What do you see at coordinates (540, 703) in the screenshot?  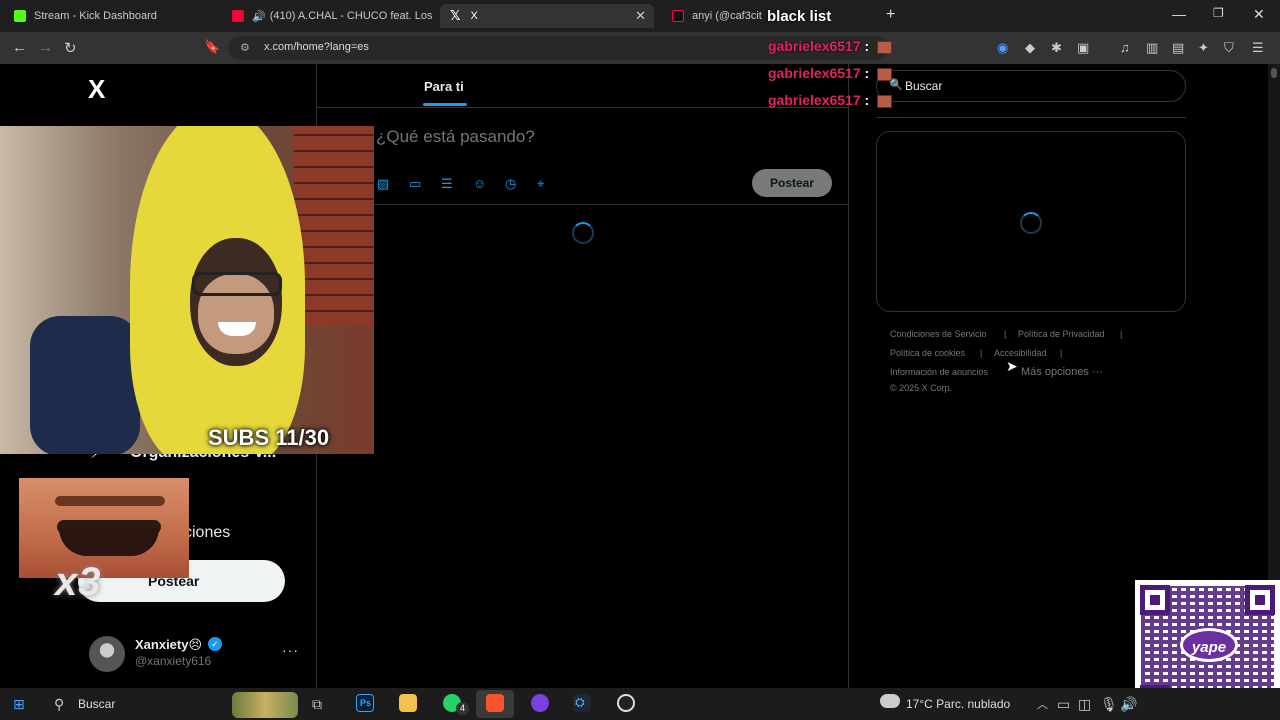 I see `obs-icon` at bounding box center [540, 703].